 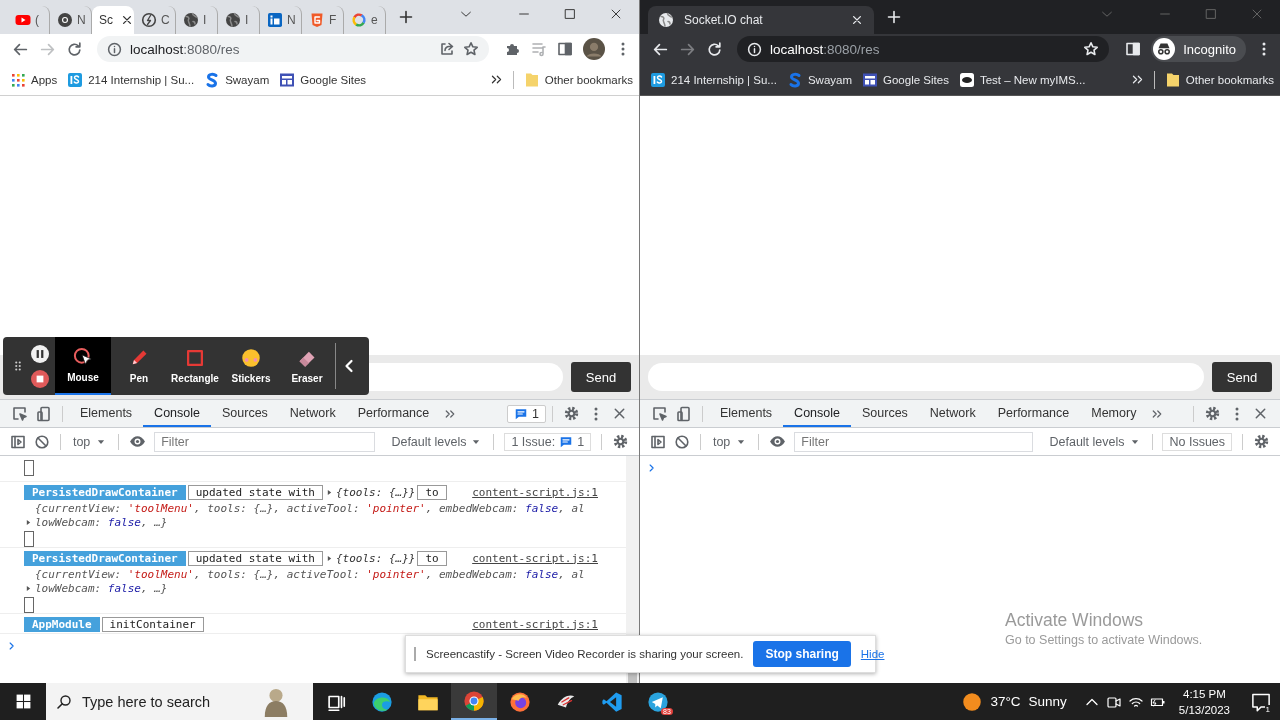 What do you see at coordinates (474, 701) in the screenshot?
I see `taskbar-app` at bounding box center [474, 701].